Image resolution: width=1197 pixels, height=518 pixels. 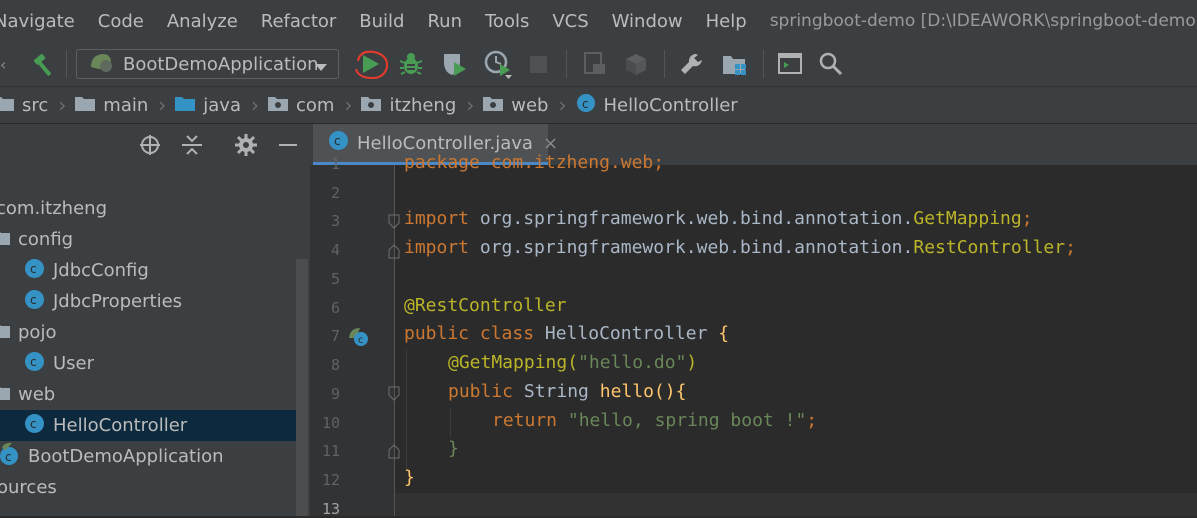 What do you see at coordinates (37, 105) in the screenshot?
I see `breadcrumb-src: src ›` at bounding box center [37, 105].